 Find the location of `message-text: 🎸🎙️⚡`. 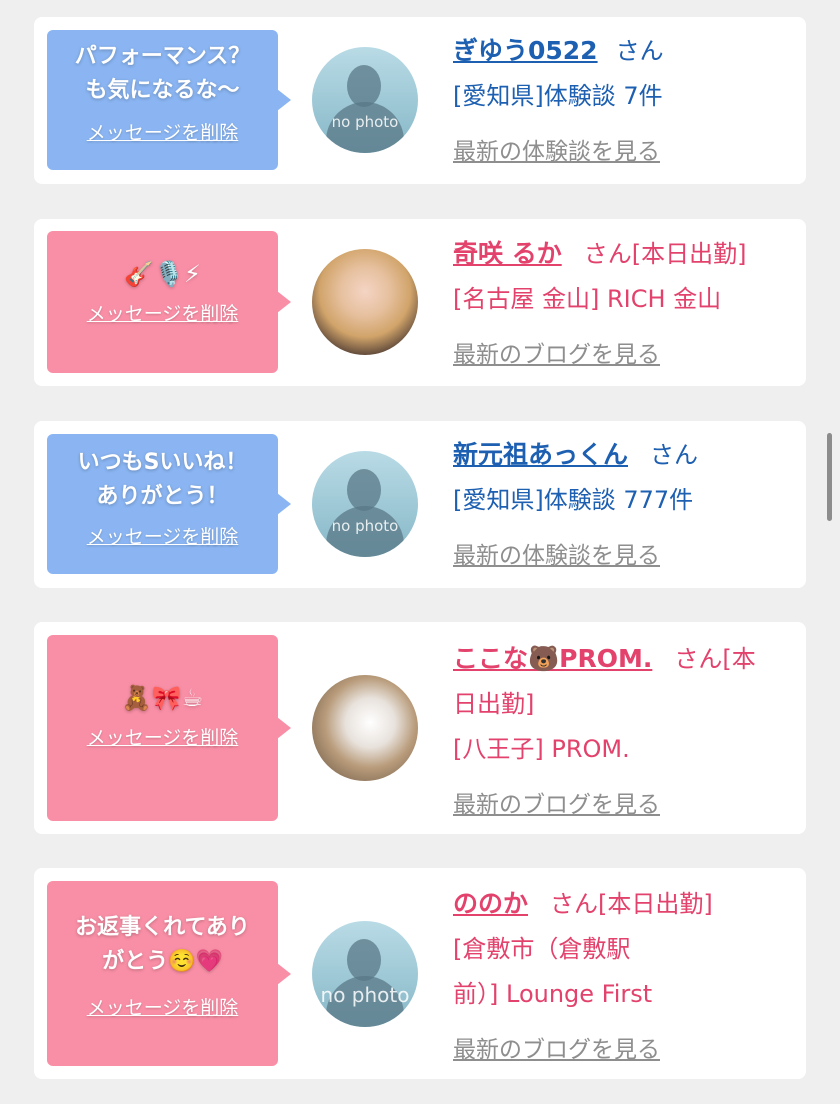

message-text: 🎸🎙️⚡ is located at coordinates (162, 274).